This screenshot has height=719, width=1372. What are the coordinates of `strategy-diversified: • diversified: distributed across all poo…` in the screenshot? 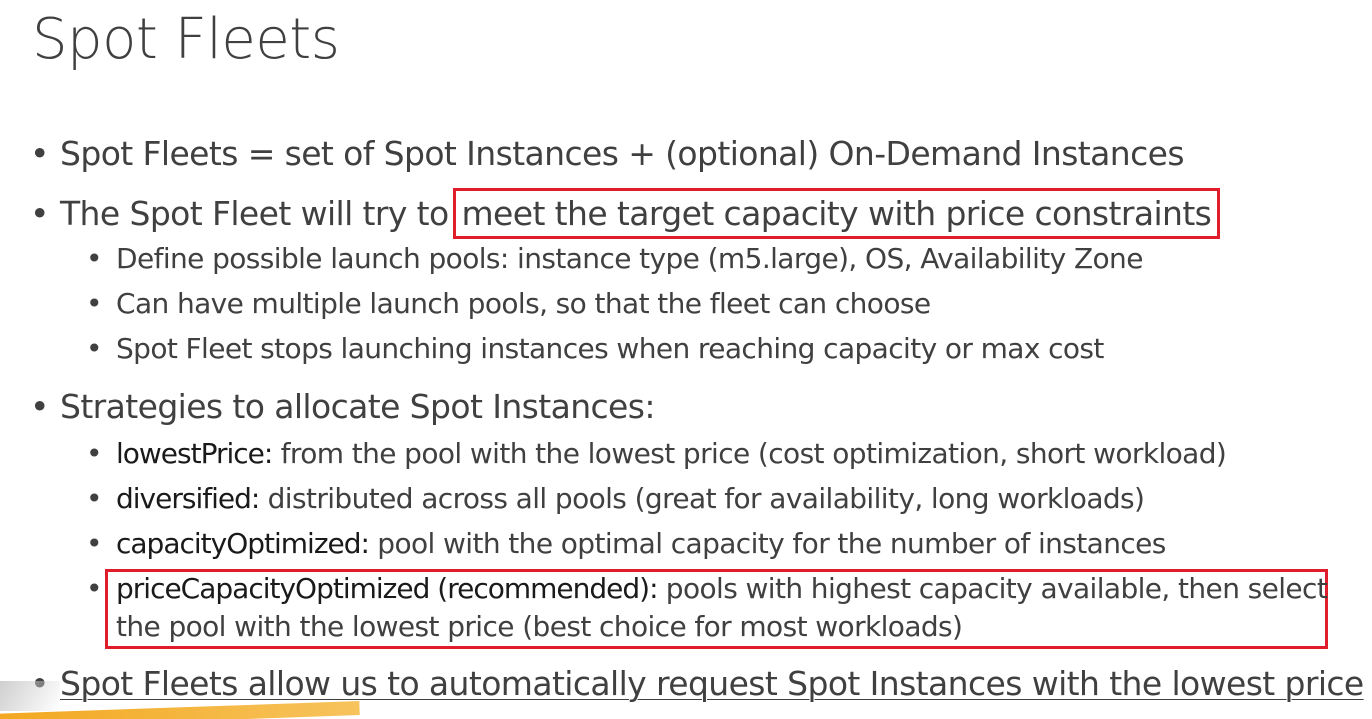 It's located at (615, 499).